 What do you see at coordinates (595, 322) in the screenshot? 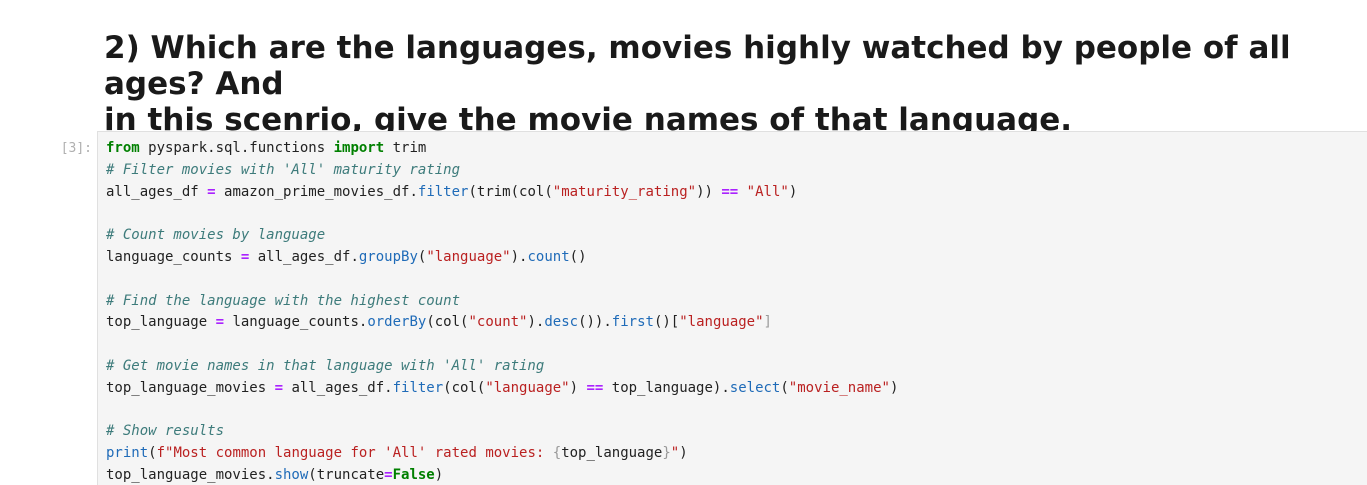
I see `code-token: ()).` at bounding box center [595, 322].